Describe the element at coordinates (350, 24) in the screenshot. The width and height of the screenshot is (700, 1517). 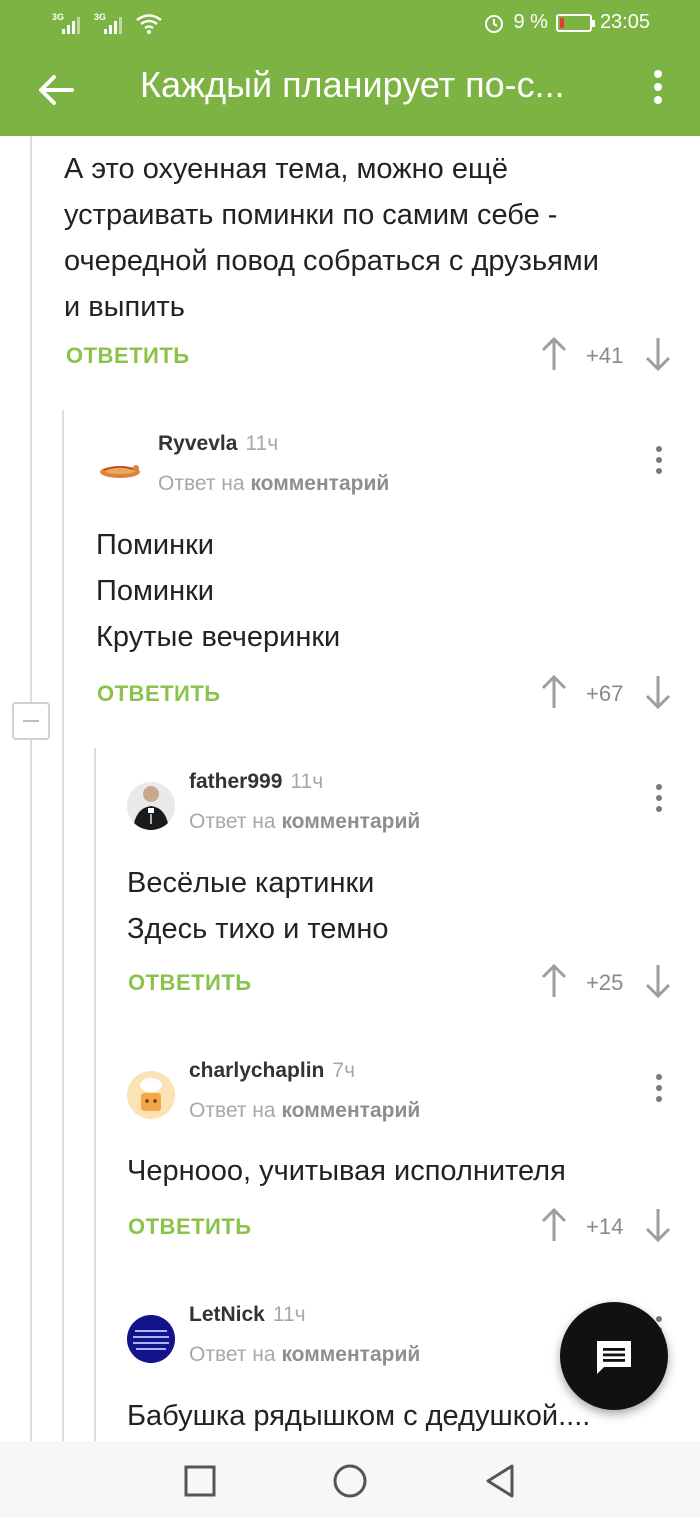
I see `status-bar: 3G 3G 9 % 23:05` at that location.